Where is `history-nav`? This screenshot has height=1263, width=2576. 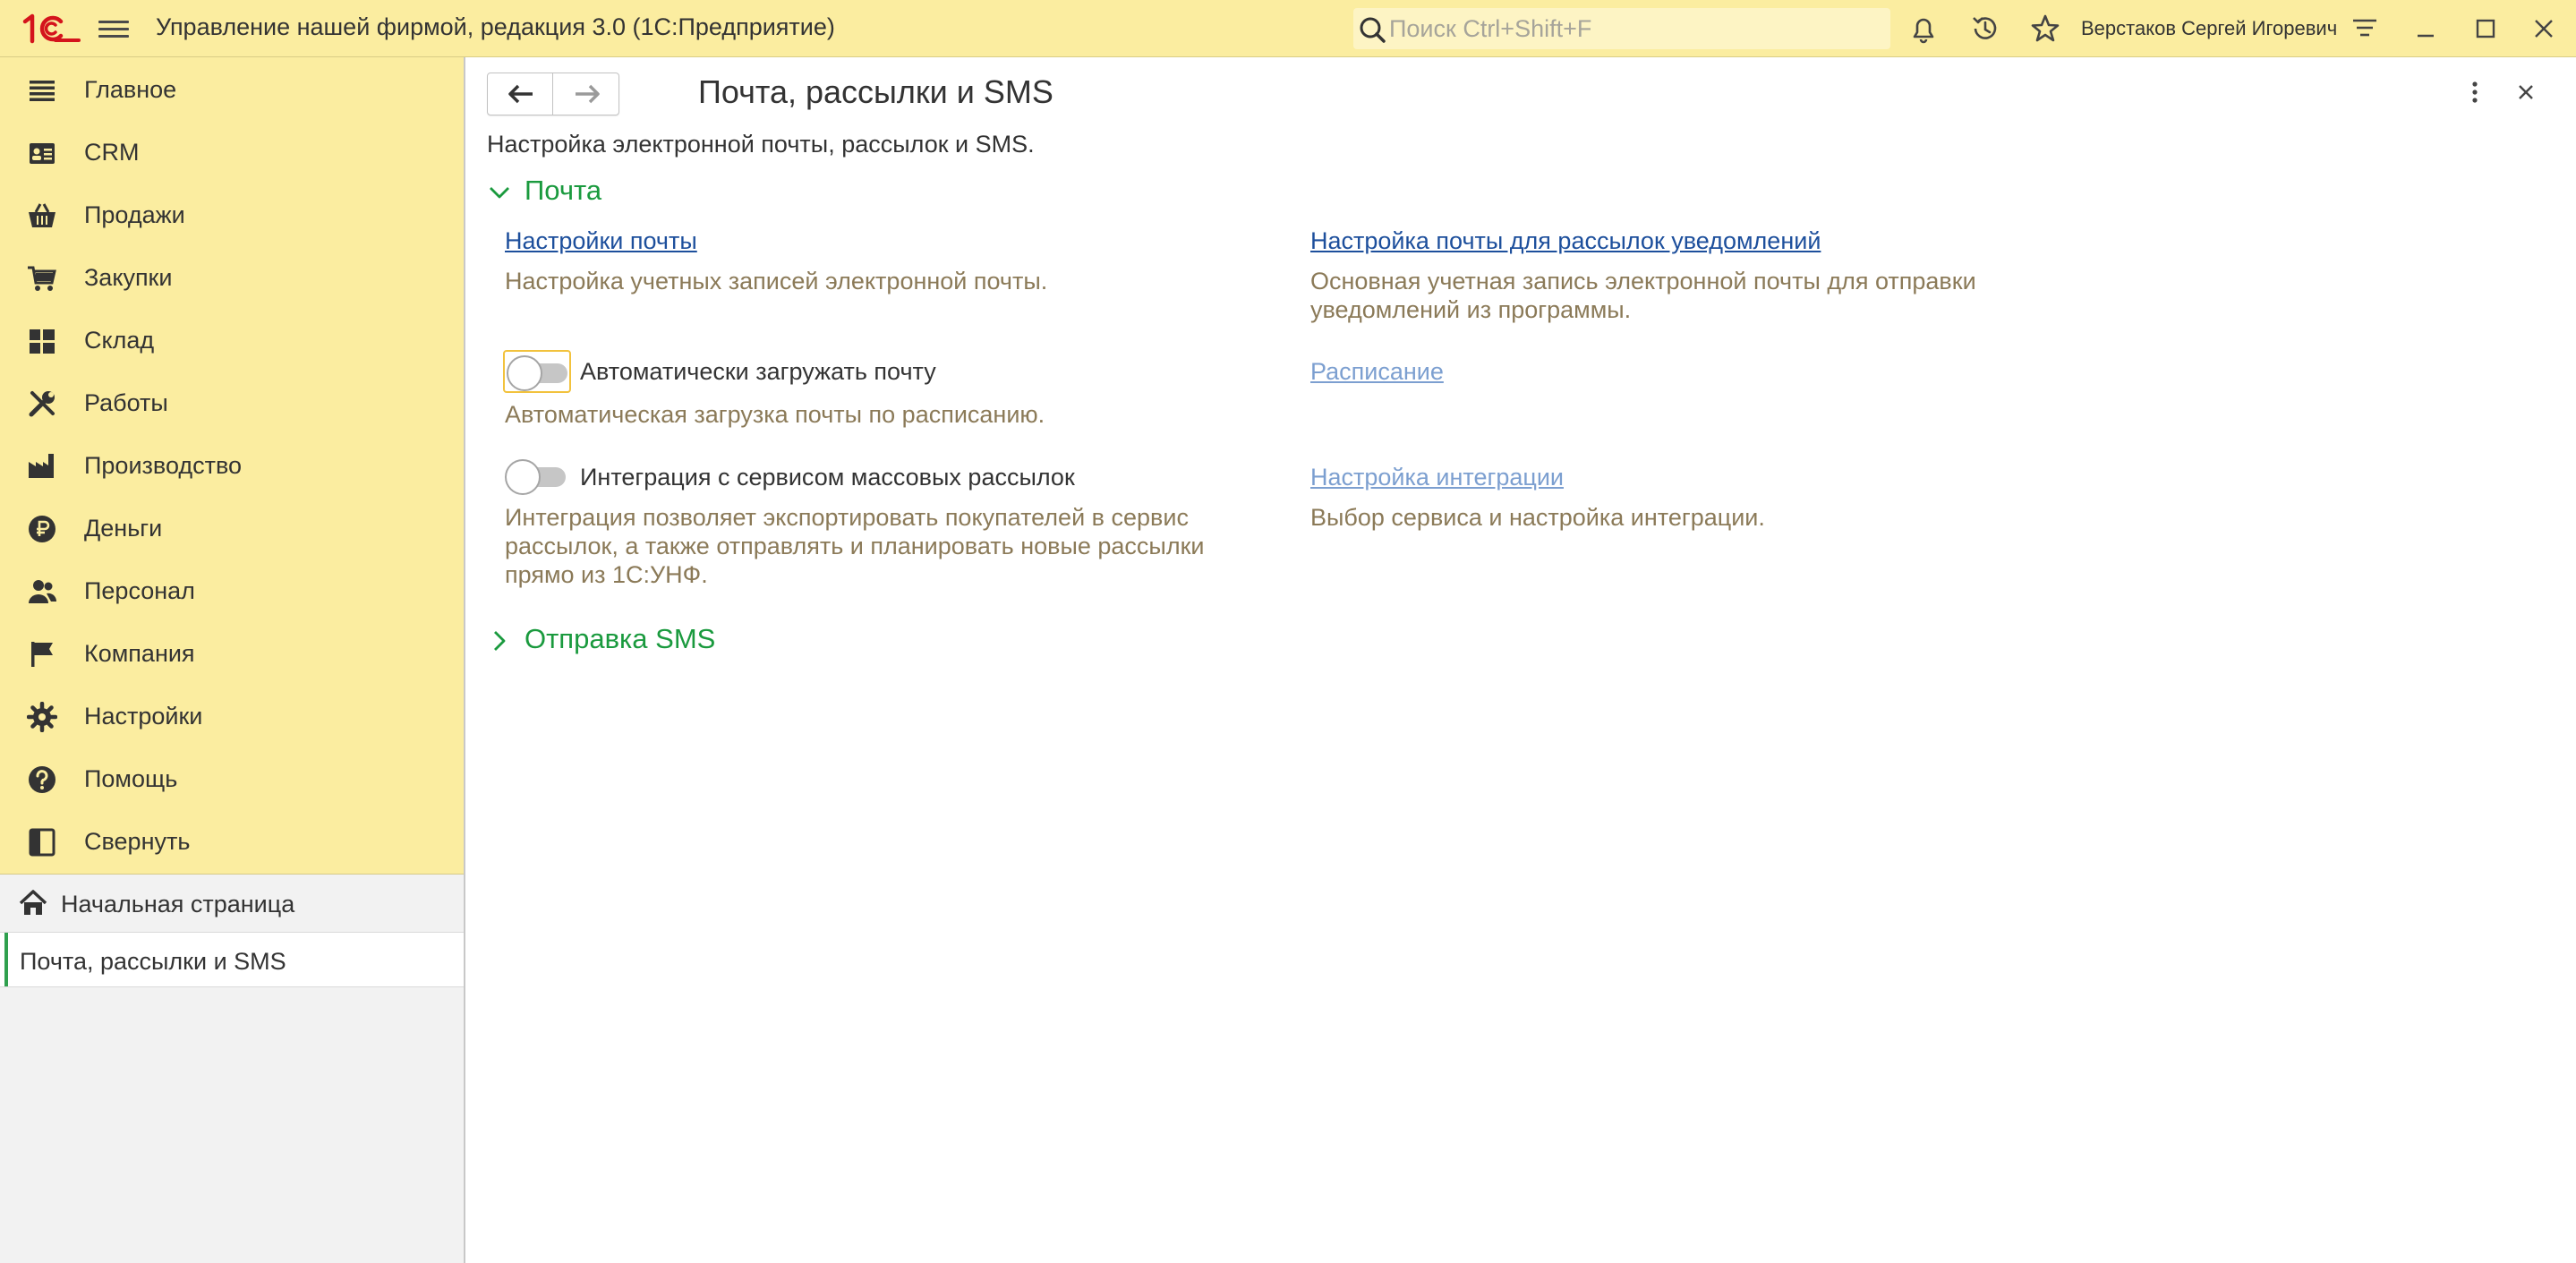 history-nav is located at coordinates (553, 94).